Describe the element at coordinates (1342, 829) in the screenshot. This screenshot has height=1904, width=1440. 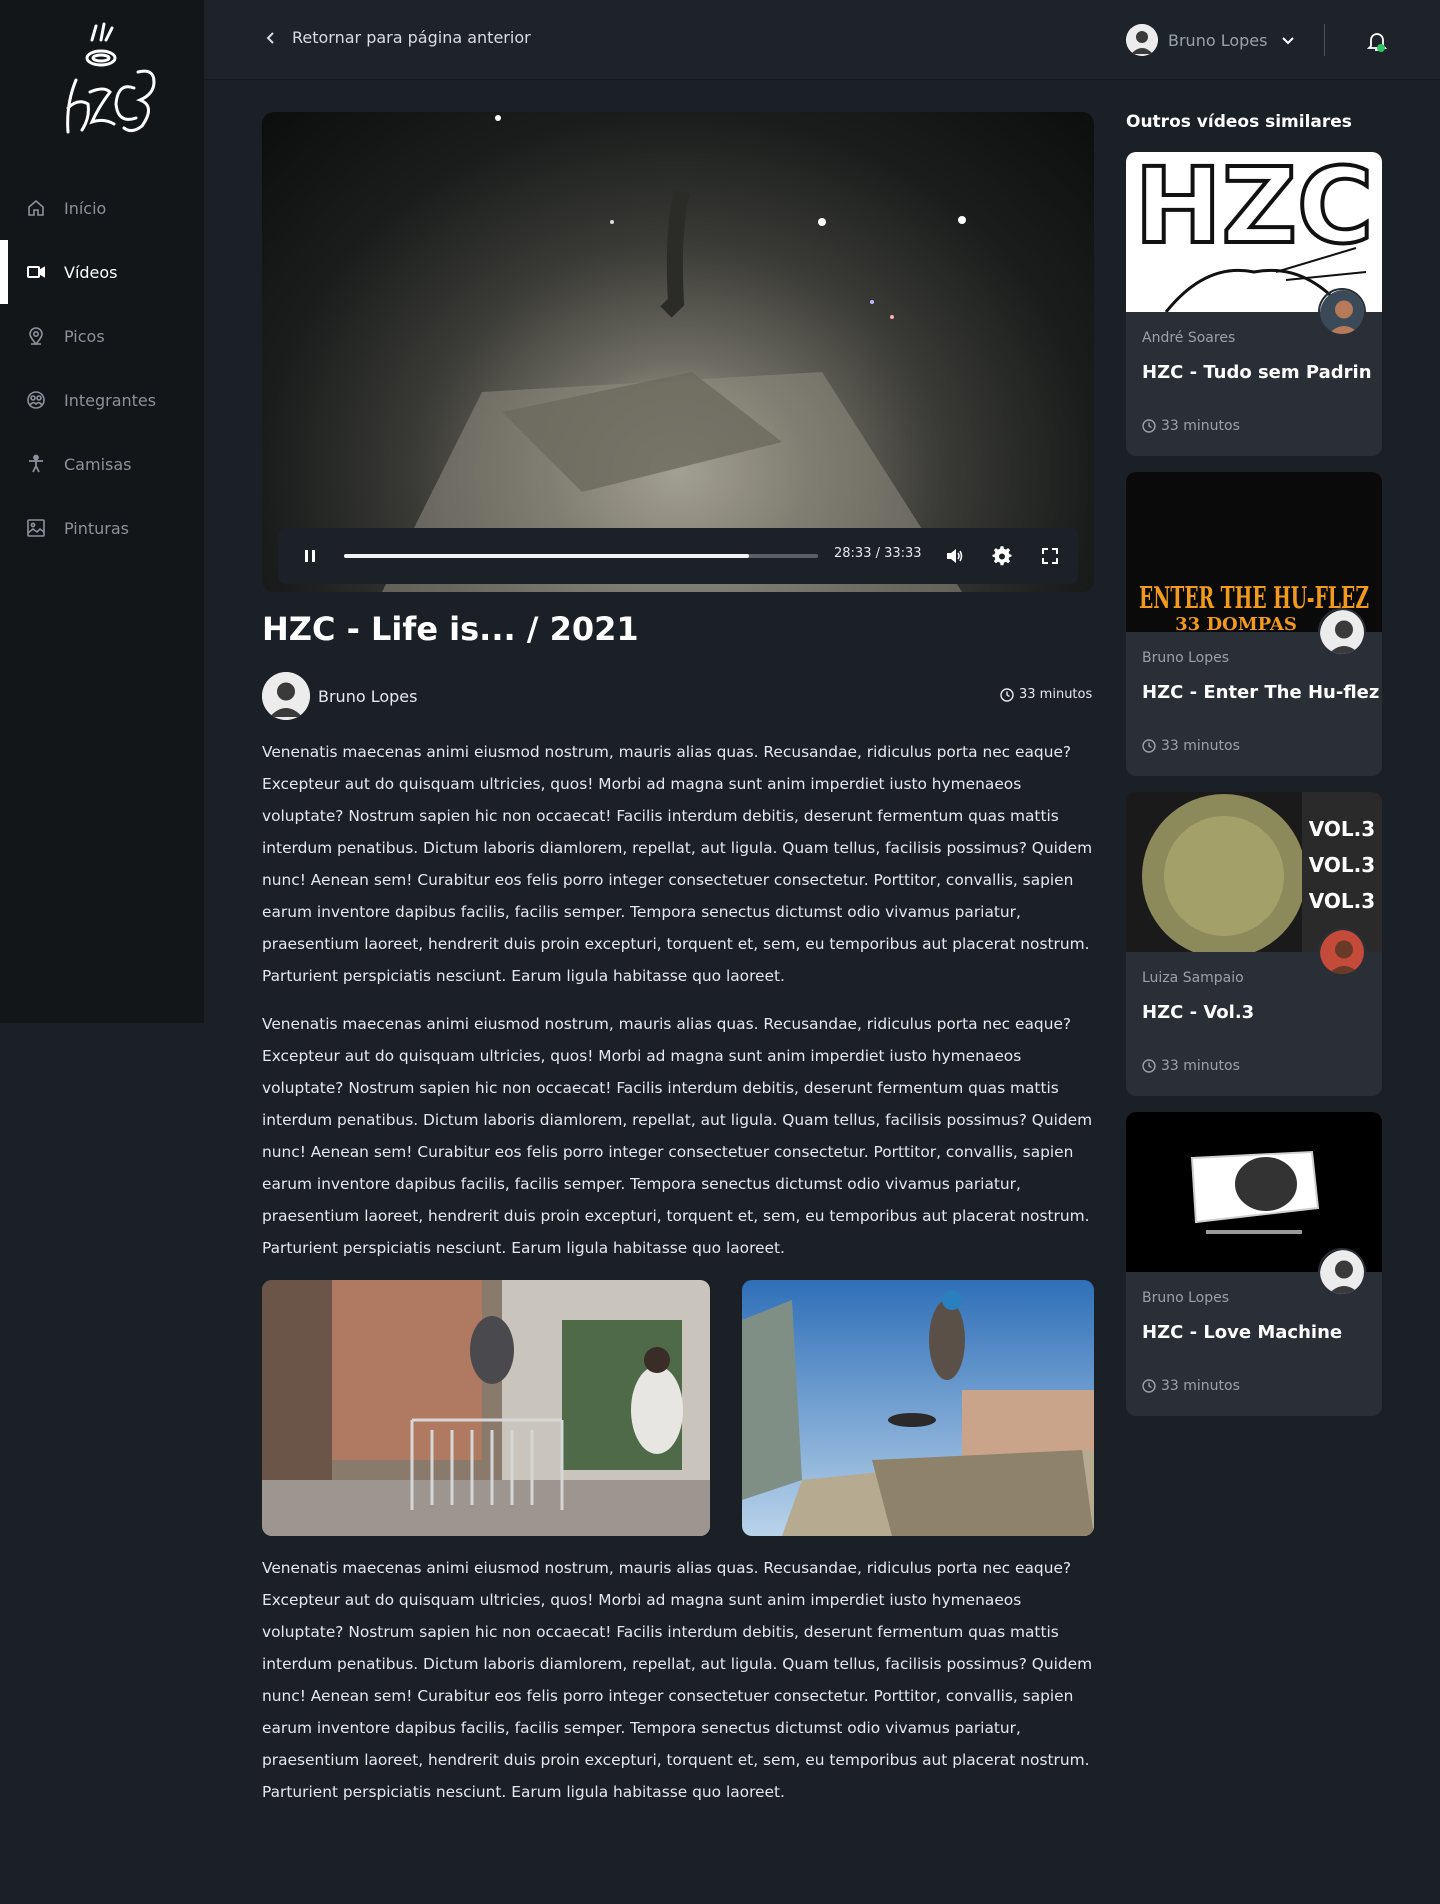
I see `thumbnail-text: VOL.3` at that location.